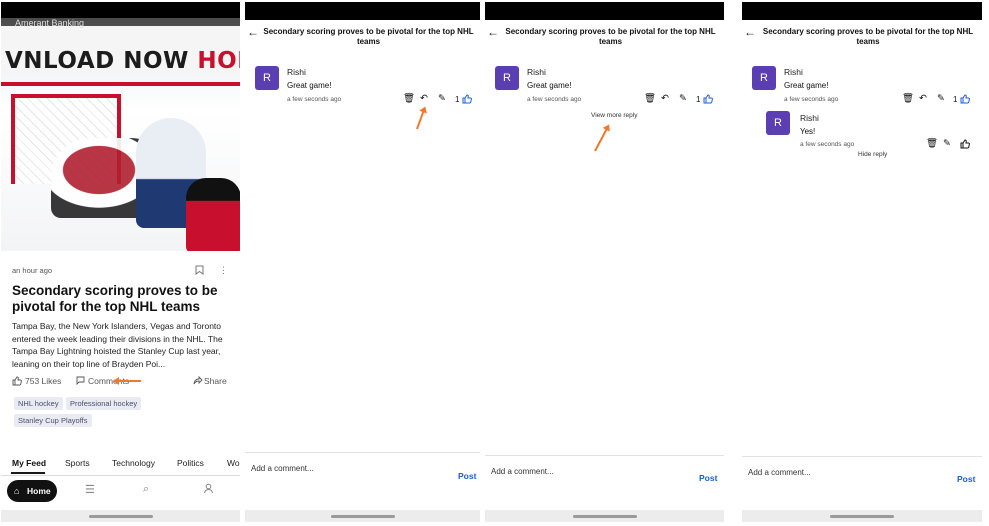  What do you see at coordinates (50, 23) in the screenshot?
I see `hero-top-text: Amerant Banking` at bounding box center [50, 23].